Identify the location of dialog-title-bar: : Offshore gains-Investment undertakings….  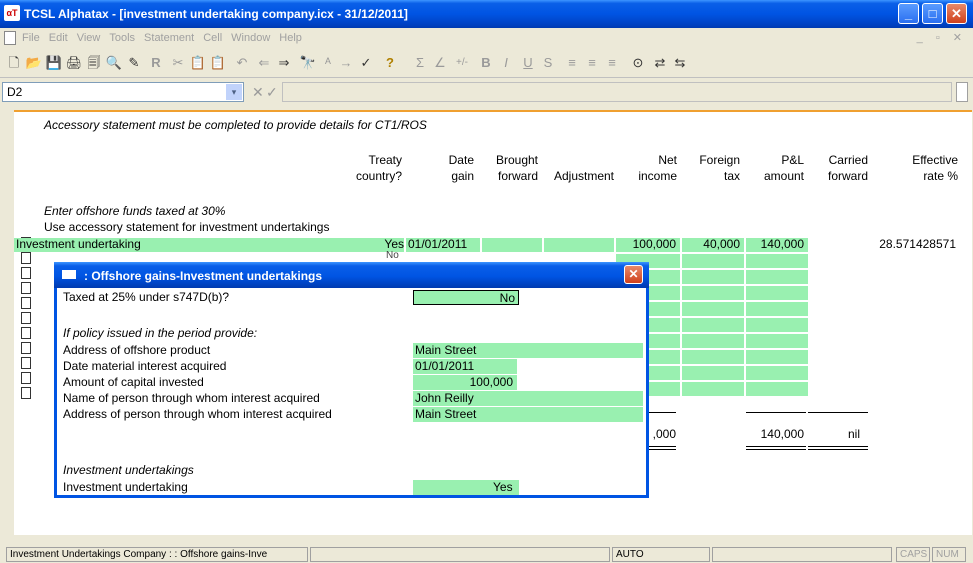
(351, 275).